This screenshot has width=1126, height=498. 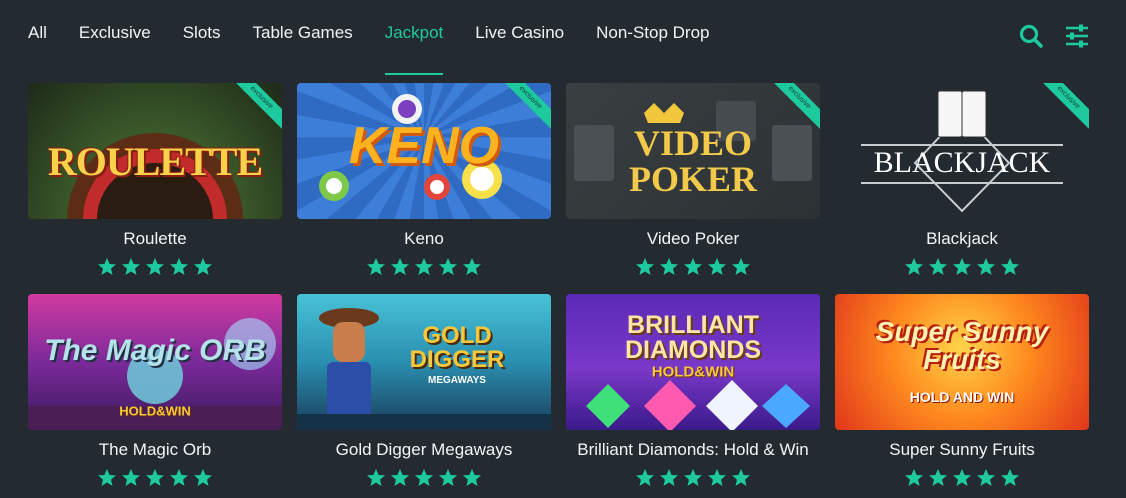 I want to click on game-title: The Magic Orb, so click(x=155, y=450).